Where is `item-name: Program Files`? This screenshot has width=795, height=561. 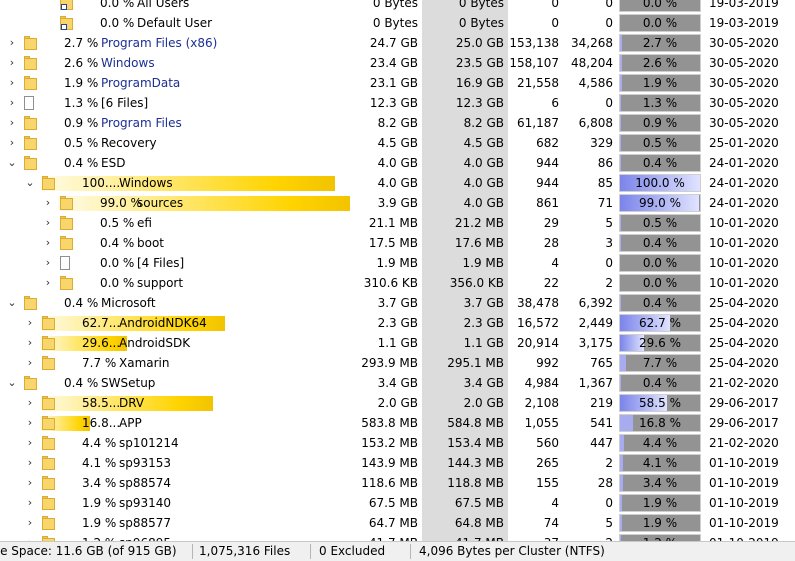
item-name: Program Files is located at coordinates (141, 123).